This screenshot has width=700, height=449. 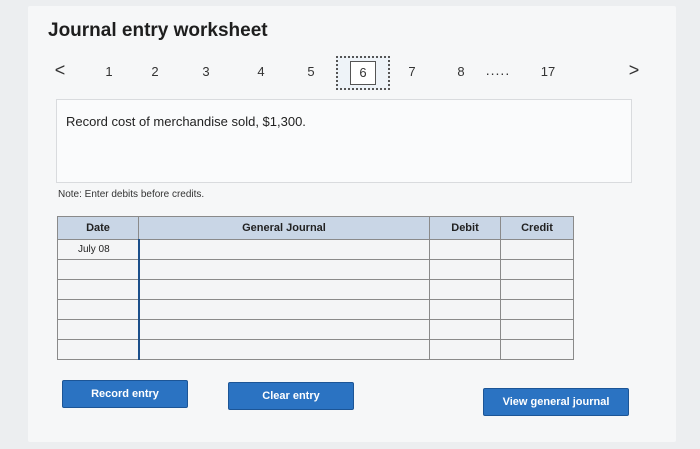 What do you see at coordinates (60, 70) in the screenshot?
I see `prev-page-icon: <` at bounding box center [60, 70].